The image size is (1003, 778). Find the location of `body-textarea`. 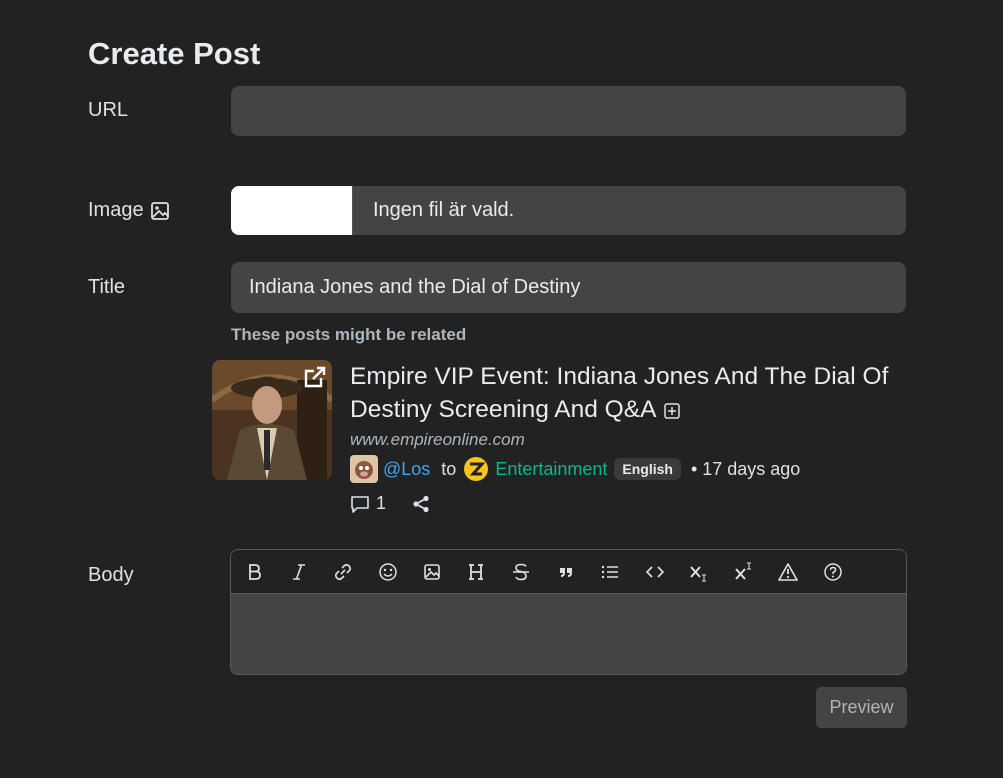

body-textarea is located at coordinates (568, 634).